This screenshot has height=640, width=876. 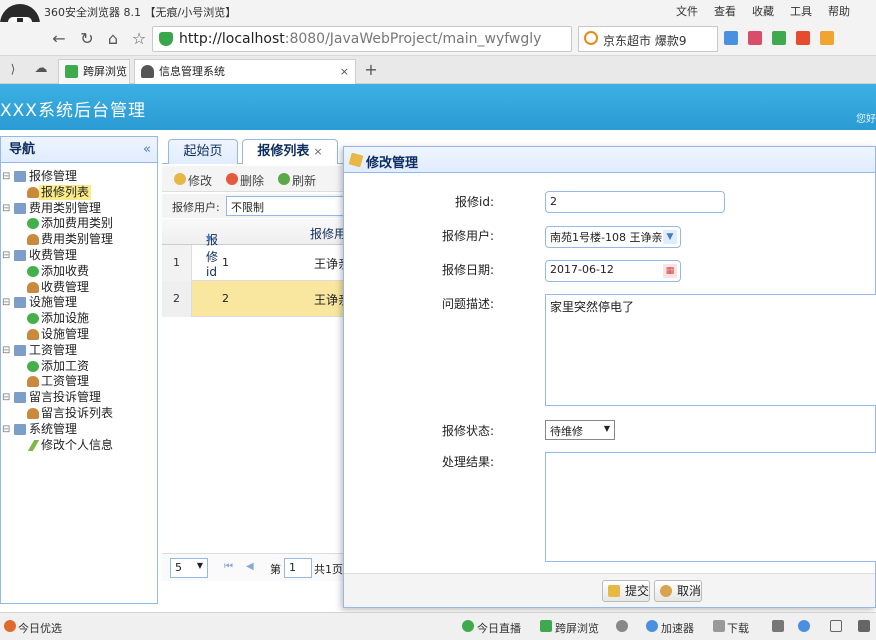 I want to click on cancel-button: 取消, so click(x=678, y=591).